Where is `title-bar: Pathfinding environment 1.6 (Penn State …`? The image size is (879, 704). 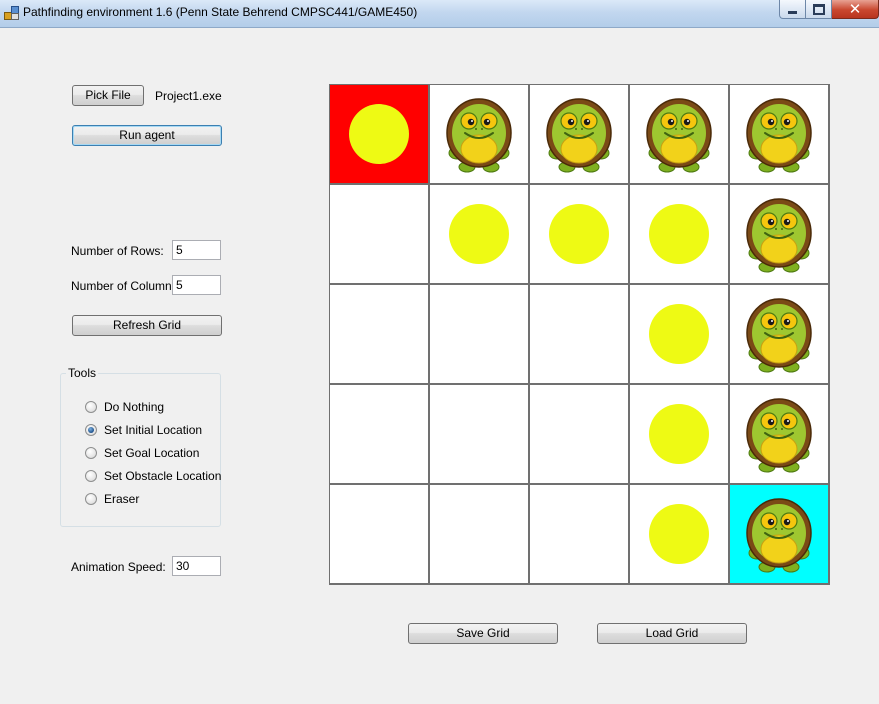
title-bar: Pathfinding environment 1.6 (Penn State … is located at coordinates (439, 14).